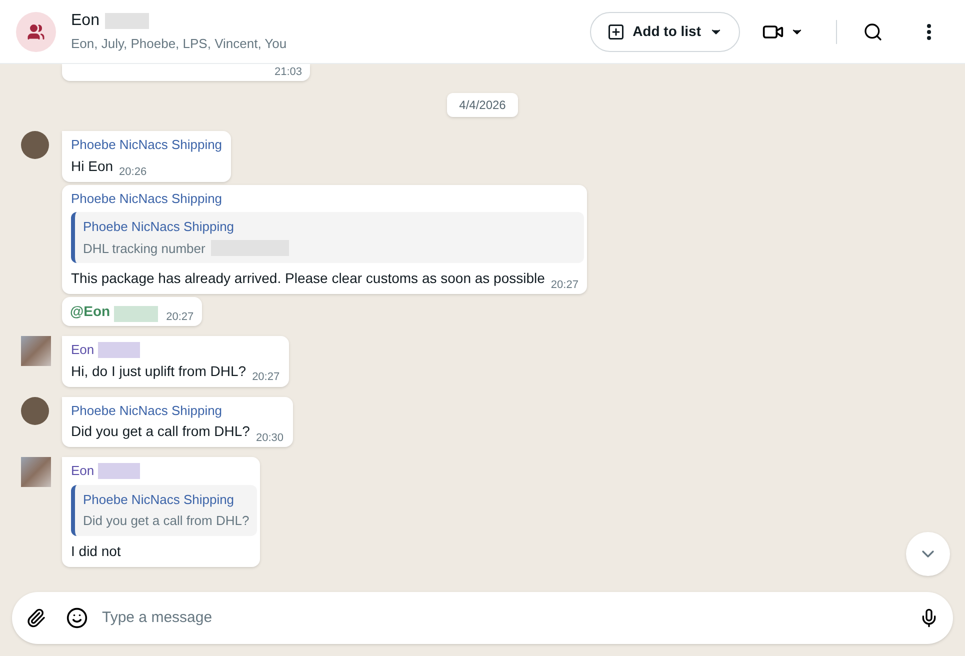  What do you see at coordinates (164, 510) in the screenshot?
I see `quoted-message: Phoebe NicNacs Shipping Did you get a call from DHL?` at bounding box center [164, 510].